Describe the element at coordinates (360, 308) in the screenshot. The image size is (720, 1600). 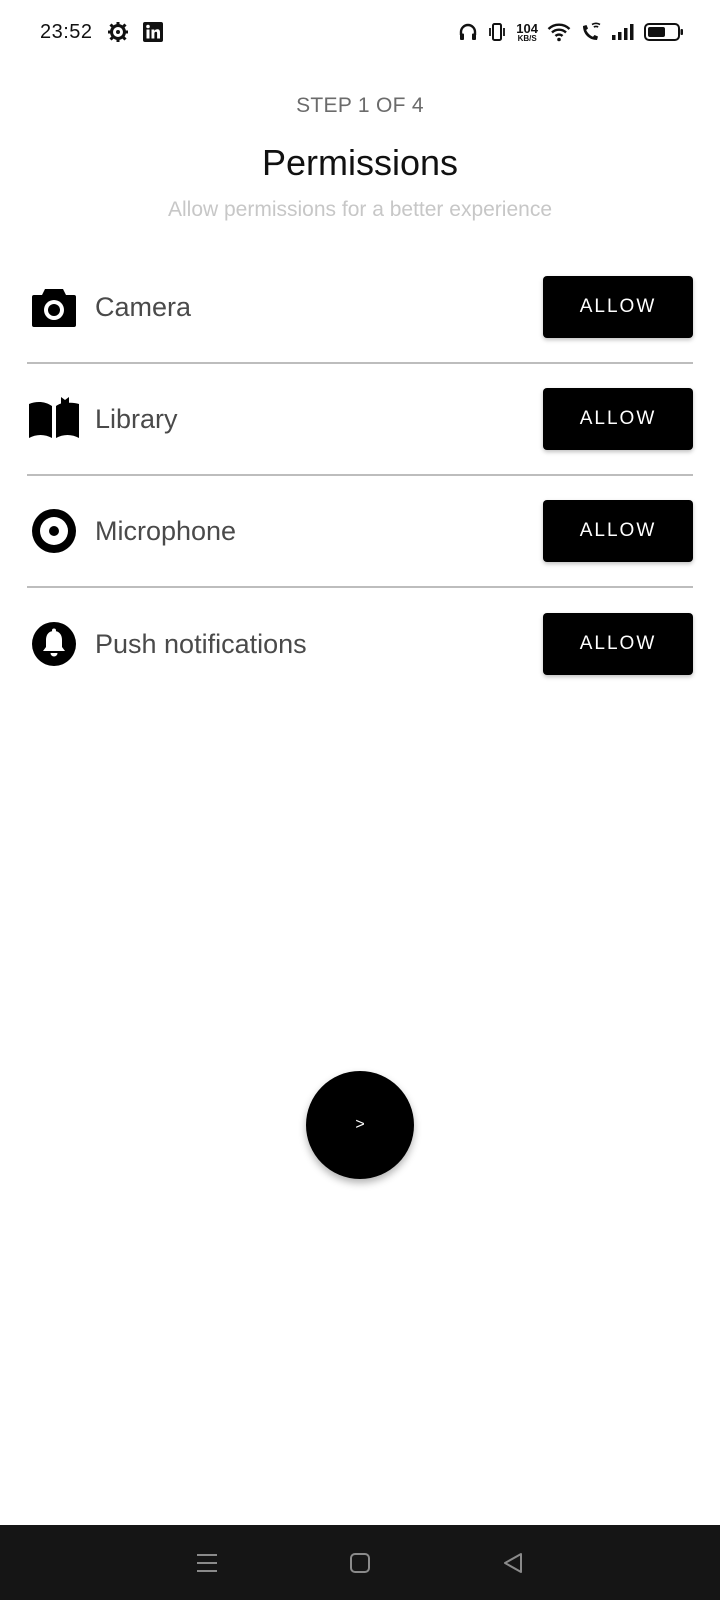
I see `permission-row-camera: Camera ALLOW` at that location.